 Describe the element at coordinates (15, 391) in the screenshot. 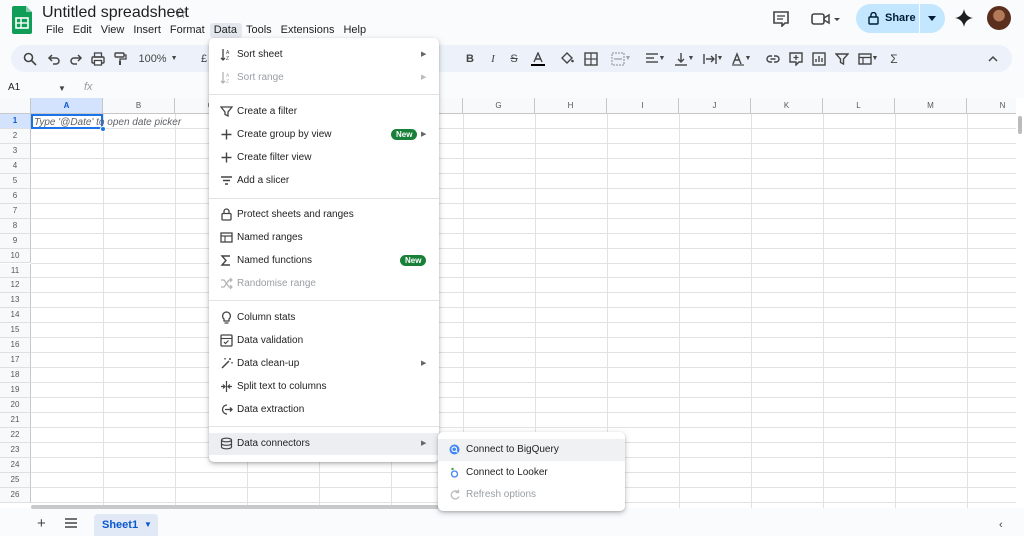

I see `row-header: 19` at that location.